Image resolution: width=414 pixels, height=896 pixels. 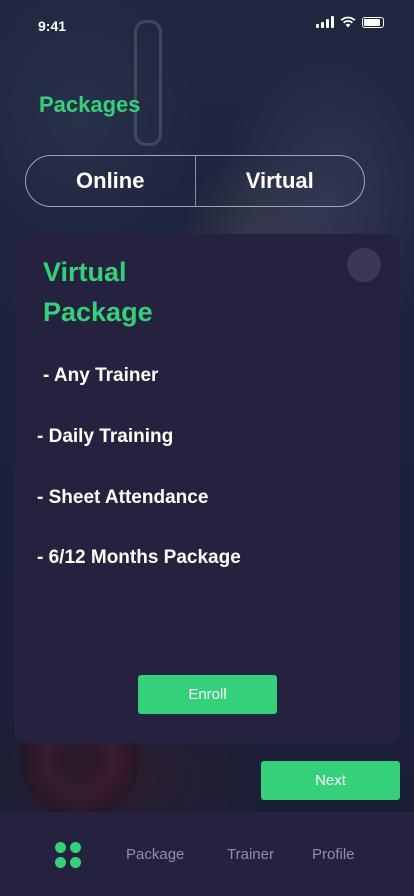 What do you see at coordinates (250, 854) in the screenshot?
I see `nav-item-trainer: Trainer` at bounding box center [250, 854].